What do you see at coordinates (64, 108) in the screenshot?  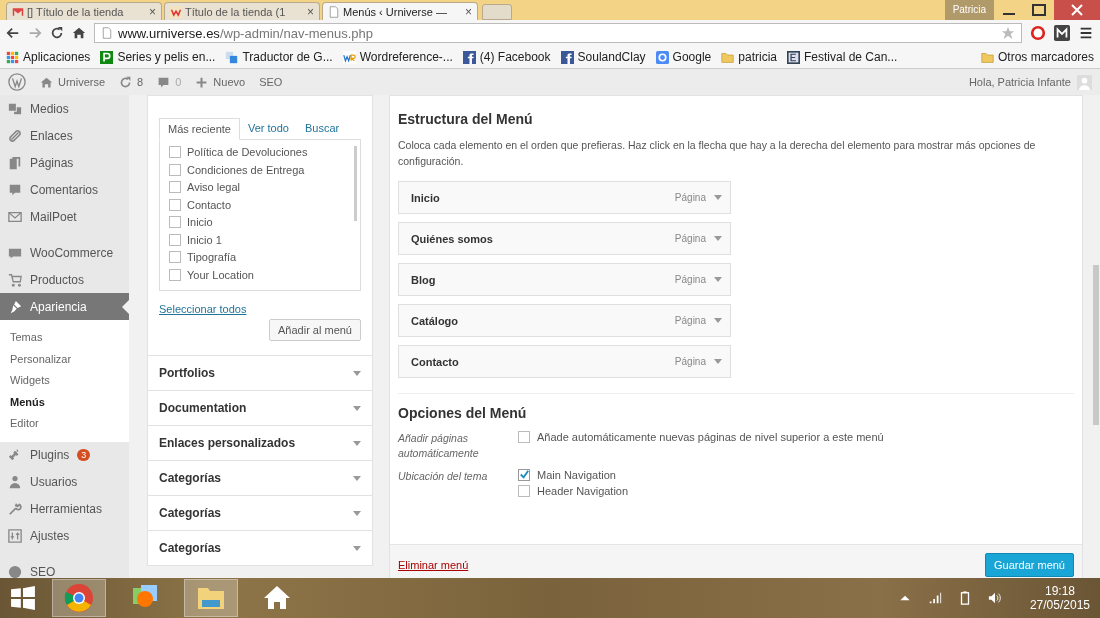 I see `sidebar-item: Medios` at bounding box center [64, 108].